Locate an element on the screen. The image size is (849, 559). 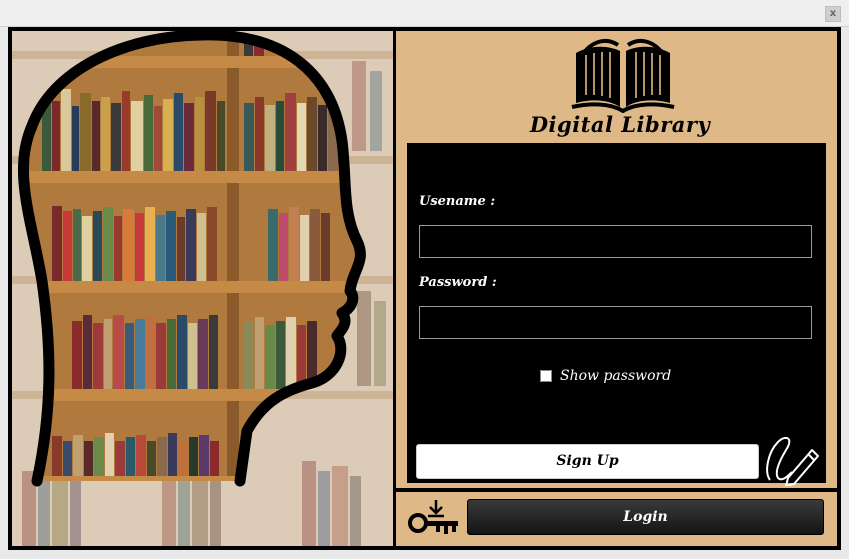
show-password-checkbox is located at coordinates (546, 376).